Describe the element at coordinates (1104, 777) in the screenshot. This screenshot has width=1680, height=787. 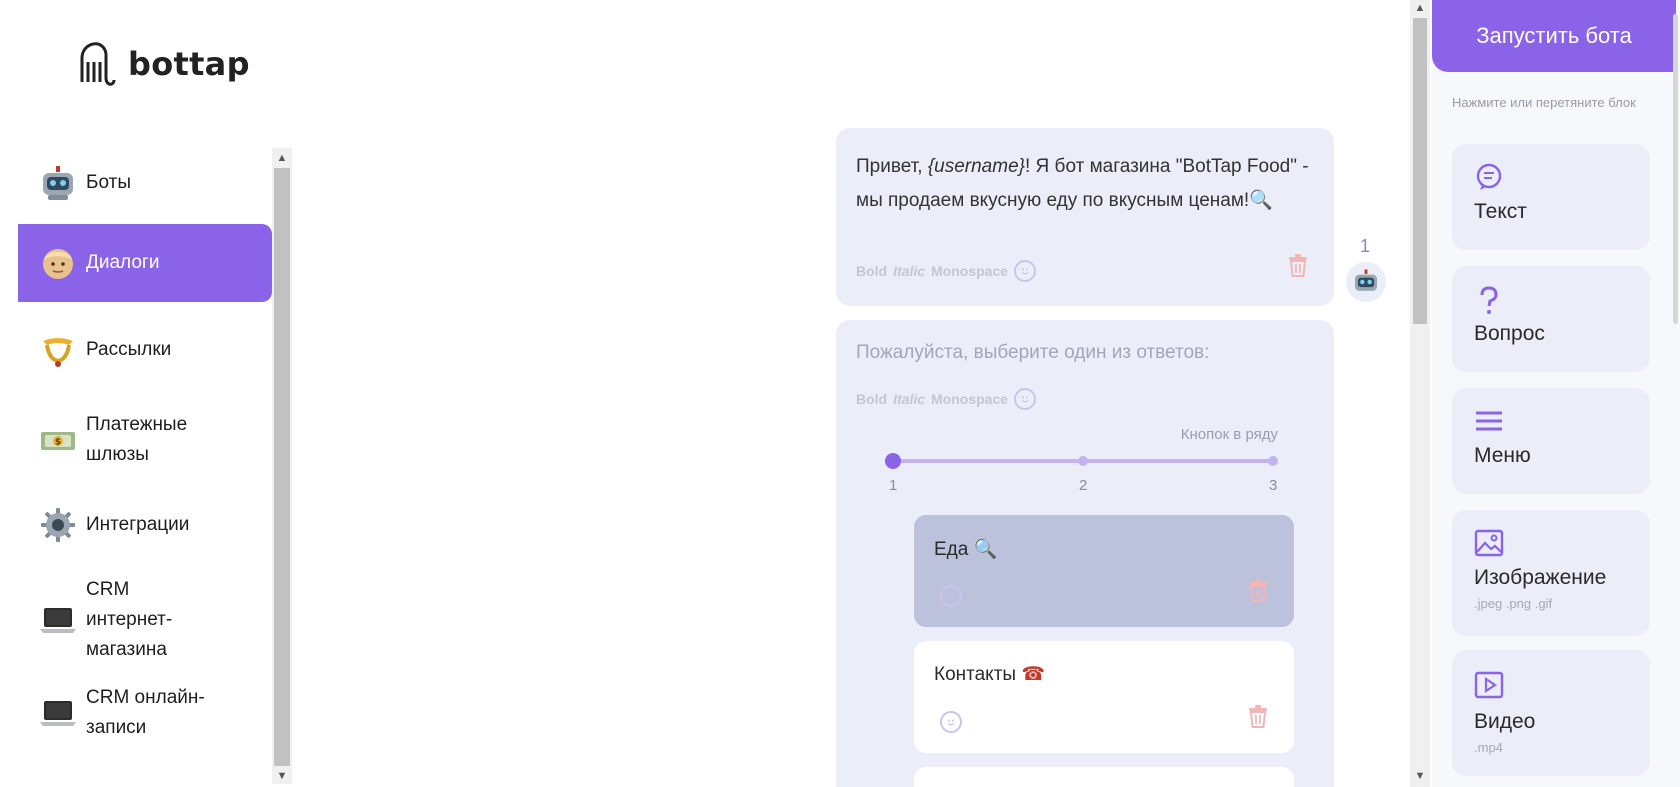
I see `answer-button-partial` at that location.